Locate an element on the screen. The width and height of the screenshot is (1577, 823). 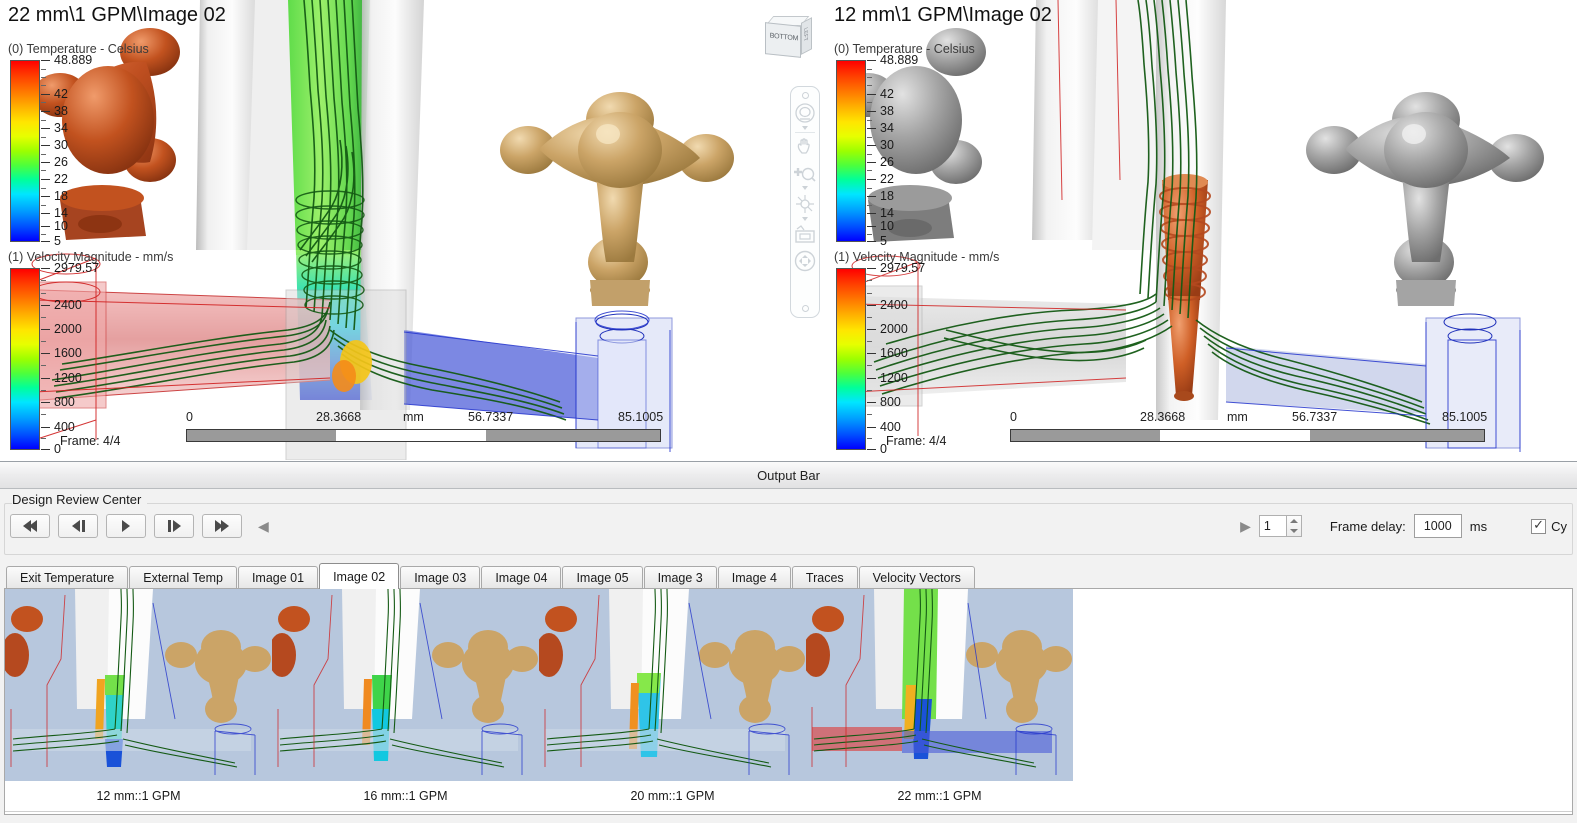
thumbnail-22mm is located at coordinates (939, 685).